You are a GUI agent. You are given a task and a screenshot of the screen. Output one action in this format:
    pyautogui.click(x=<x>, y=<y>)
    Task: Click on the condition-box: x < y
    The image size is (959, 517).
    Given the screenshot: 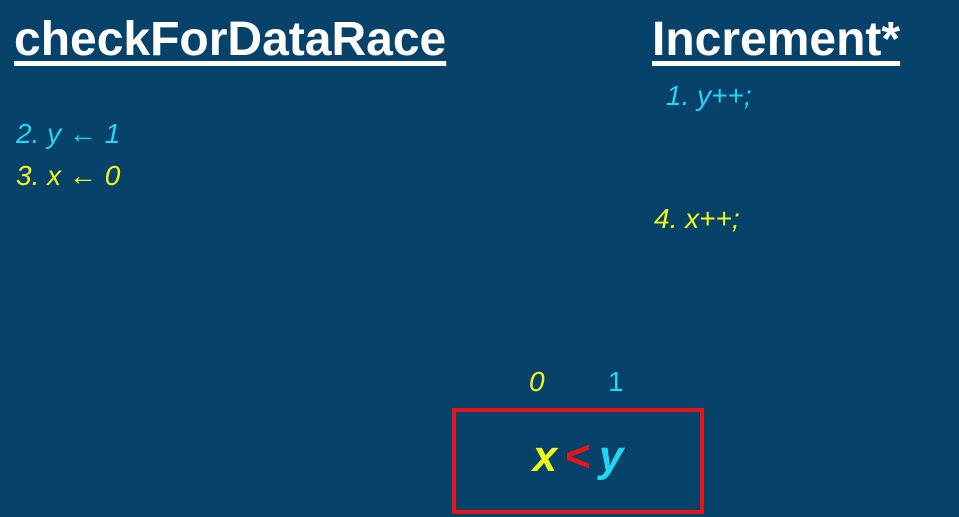 What is the action you would take?
    pyautogui.click(x=578, y=461)
    